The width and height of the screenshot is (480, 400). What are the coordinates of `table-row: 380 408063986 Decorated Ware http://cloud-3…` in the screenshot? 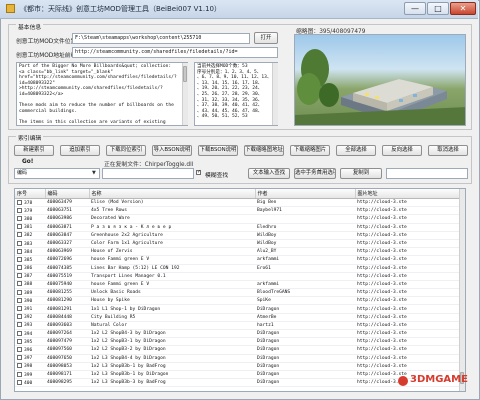 It's located at (238, 219).